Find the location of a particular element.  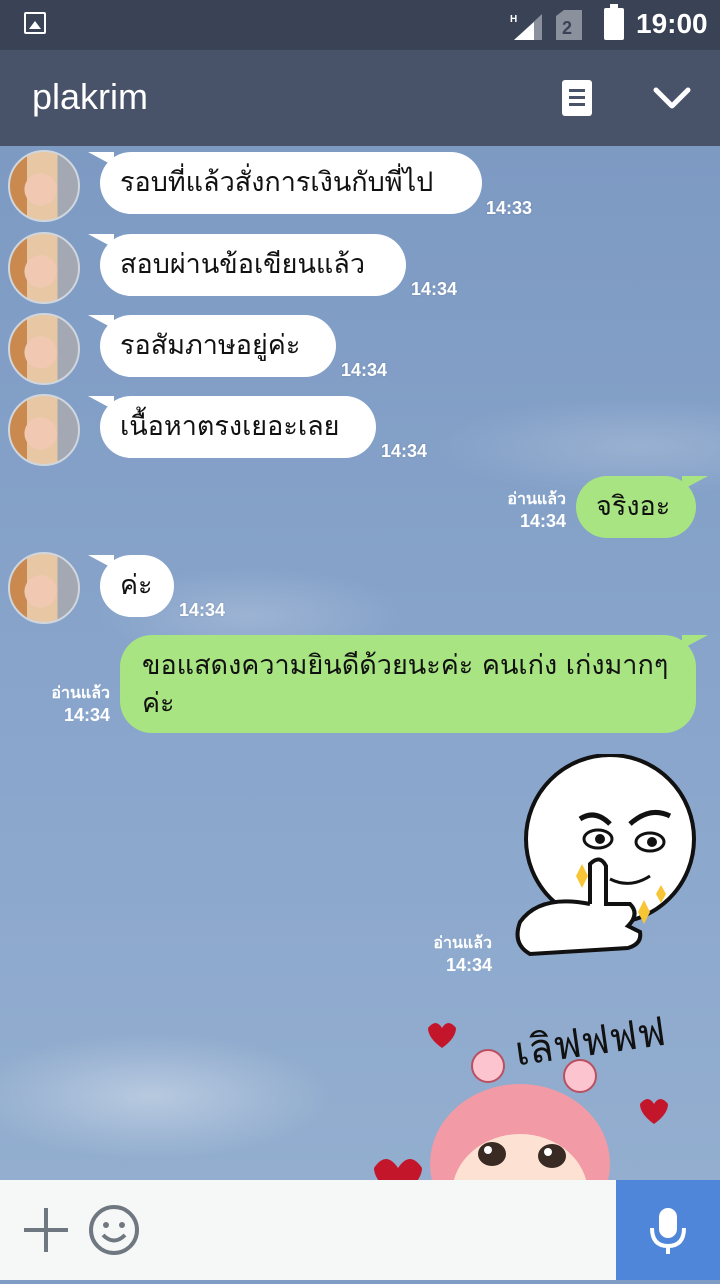

message-time: 14:33 is located at coordinates (509, 208).